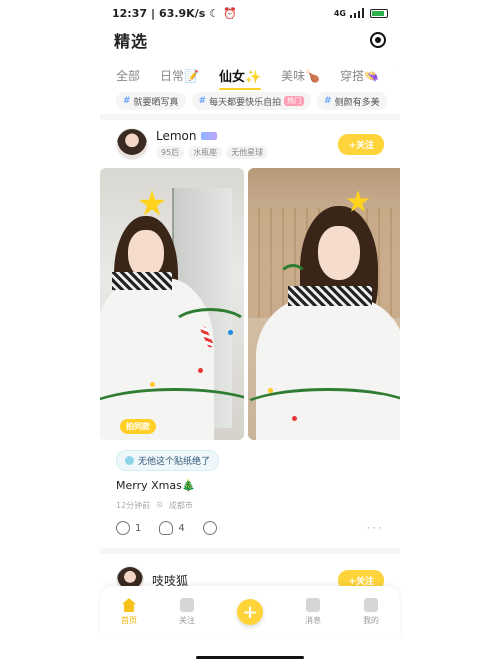  I want to click on comment-icon, so click(123, 528).